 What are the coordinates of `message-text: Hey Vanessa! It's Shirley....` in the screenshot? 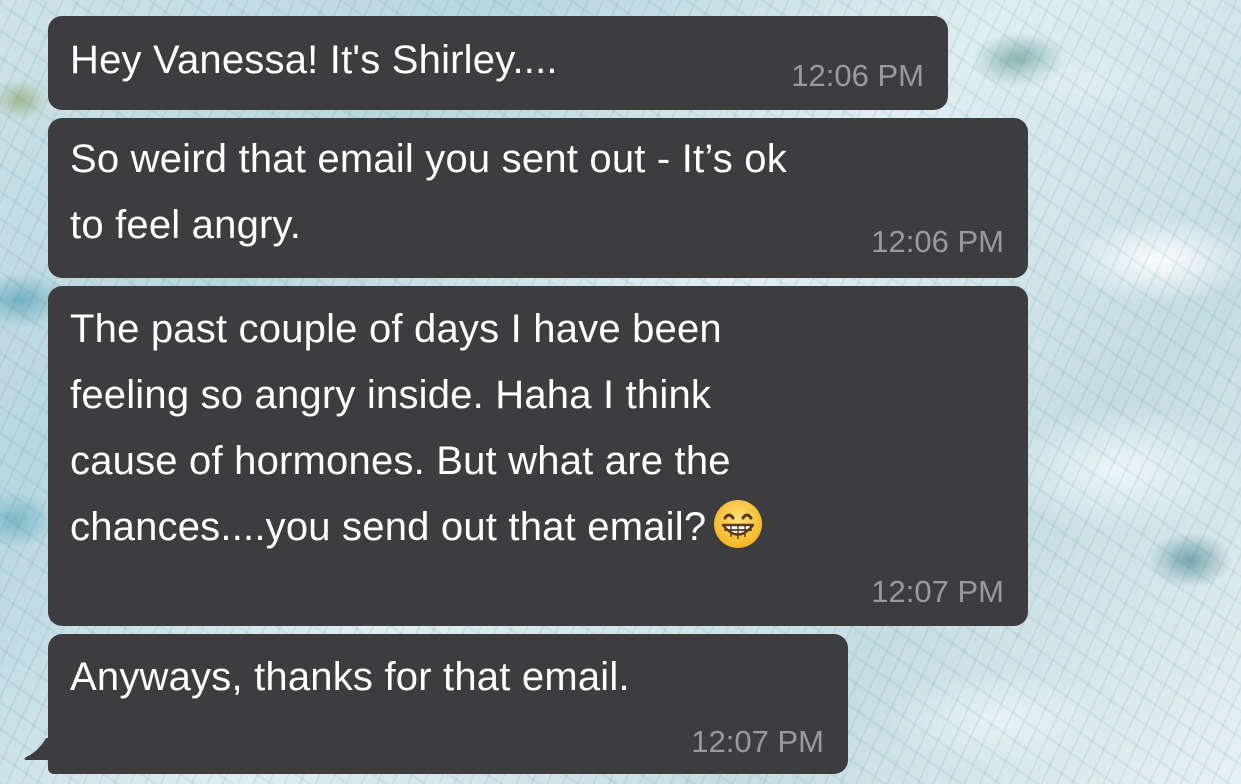 It's located at (314, 60).